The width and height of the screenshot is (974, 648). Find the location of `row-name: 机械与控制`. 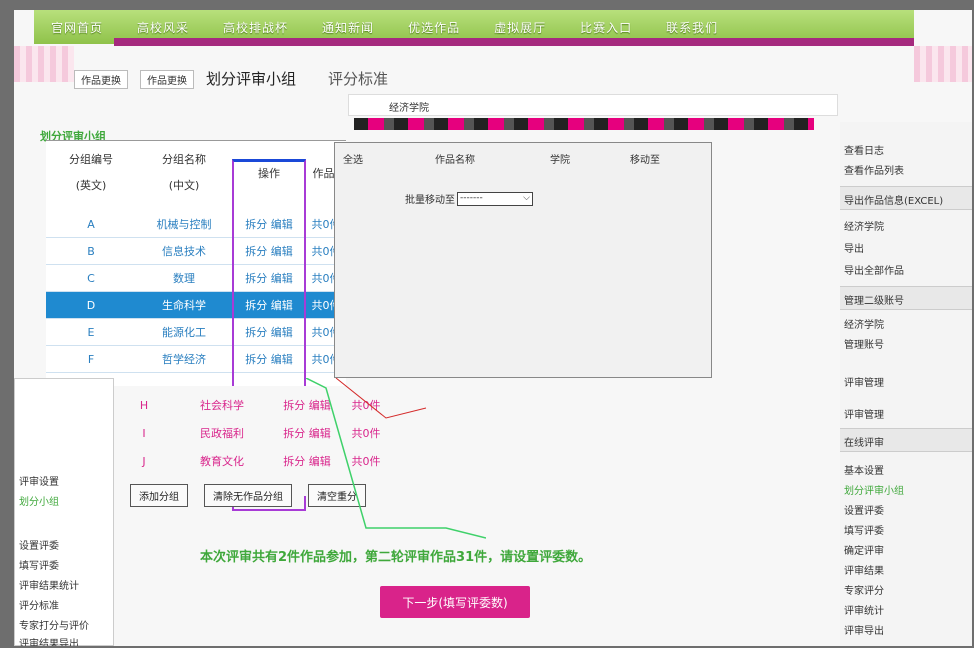

row-name: 机械与控制 is located at coordinates (184, 224).